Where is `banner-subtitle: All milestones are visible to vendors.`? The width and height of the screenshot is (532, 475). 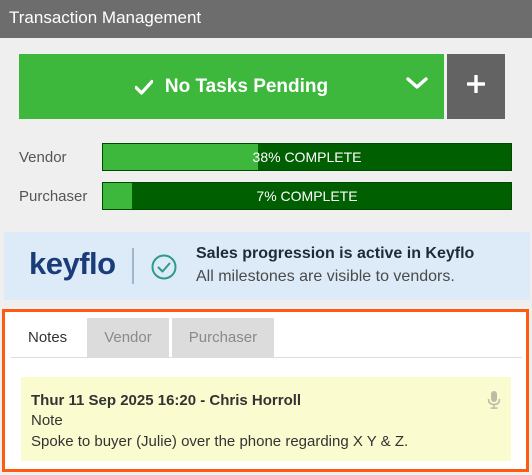 banner-subtitle: All milestones are visible to vendors. is located at coordinates (325, 276).